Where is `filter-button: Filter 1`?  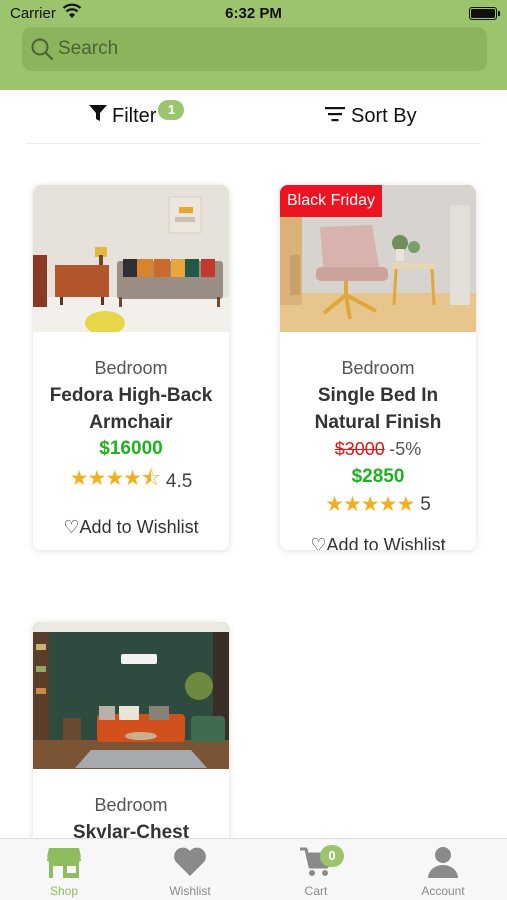 filter-button: Filter 1 is located at coordinates (136, 115).